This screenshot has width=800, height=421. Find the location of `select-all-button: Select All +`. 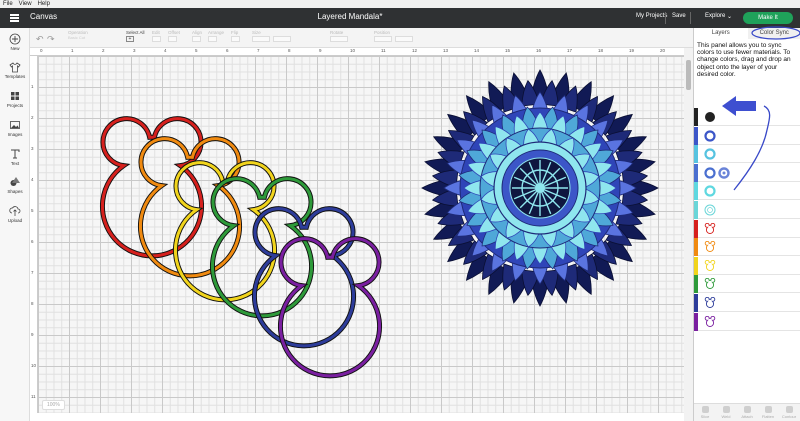

select-all-button: Select All + is located at coordinates (135, 36).